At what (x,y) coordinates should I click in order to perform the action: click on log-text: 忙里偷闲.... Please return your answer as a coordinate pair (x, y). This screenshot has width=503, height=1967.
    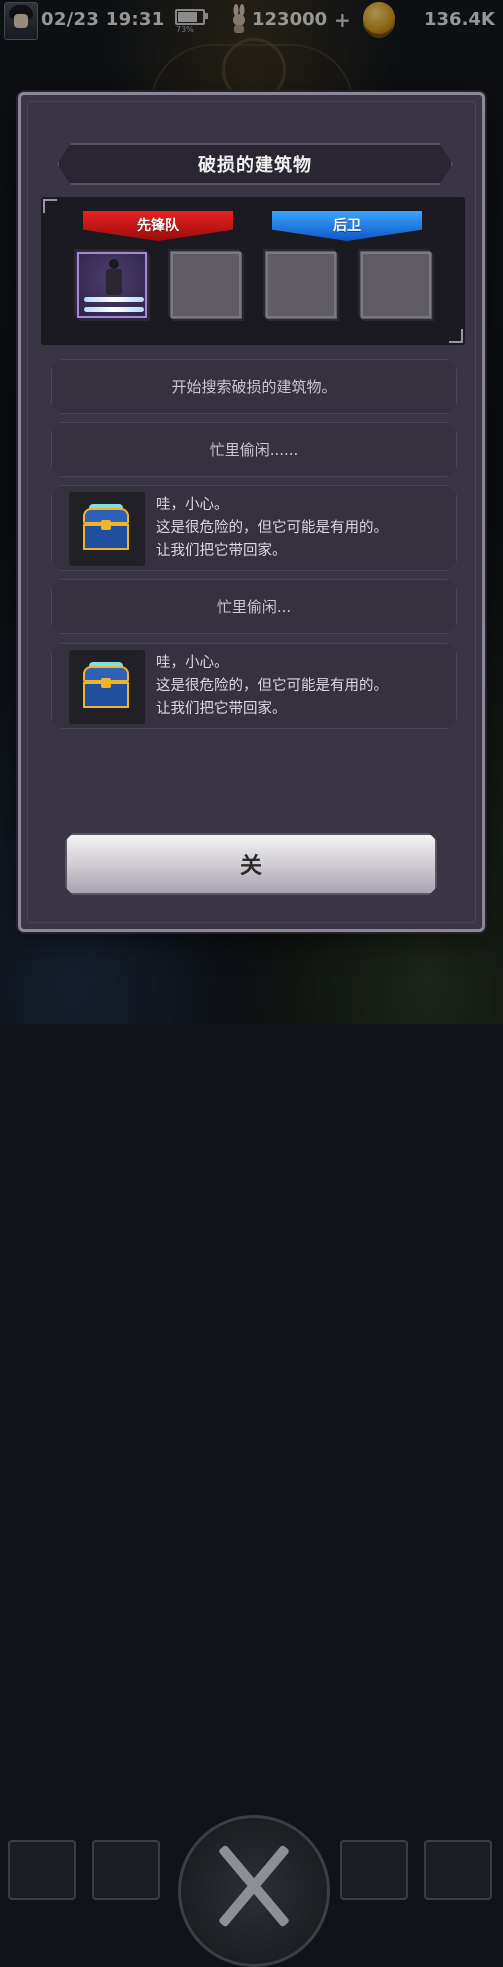
    Looking at the image, I should click on (254, 607).